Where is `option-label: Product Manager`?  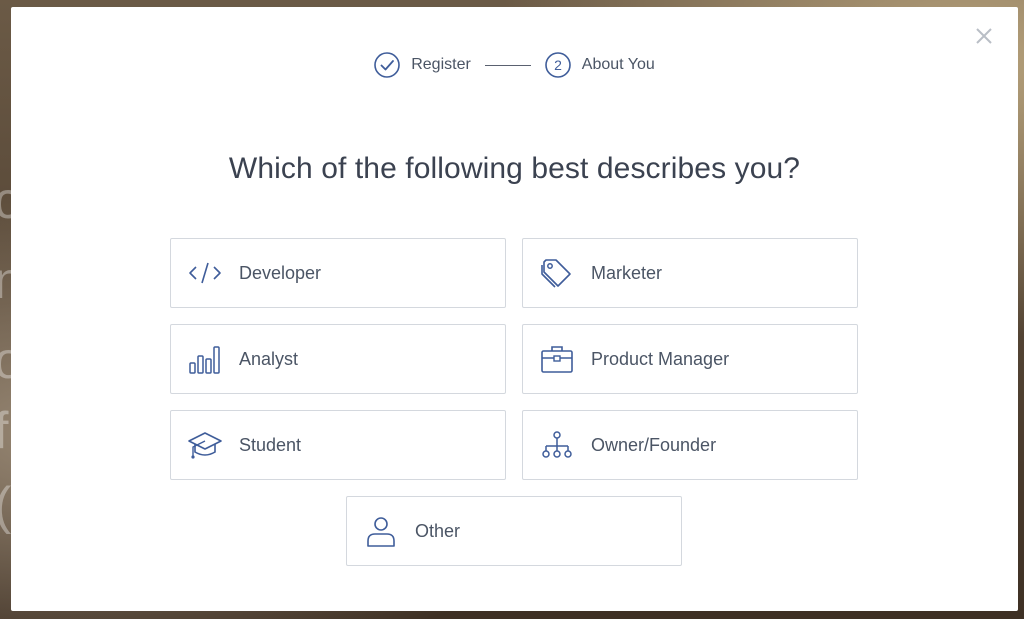
option-label: Product Manager is located at coordinates (660, 358).